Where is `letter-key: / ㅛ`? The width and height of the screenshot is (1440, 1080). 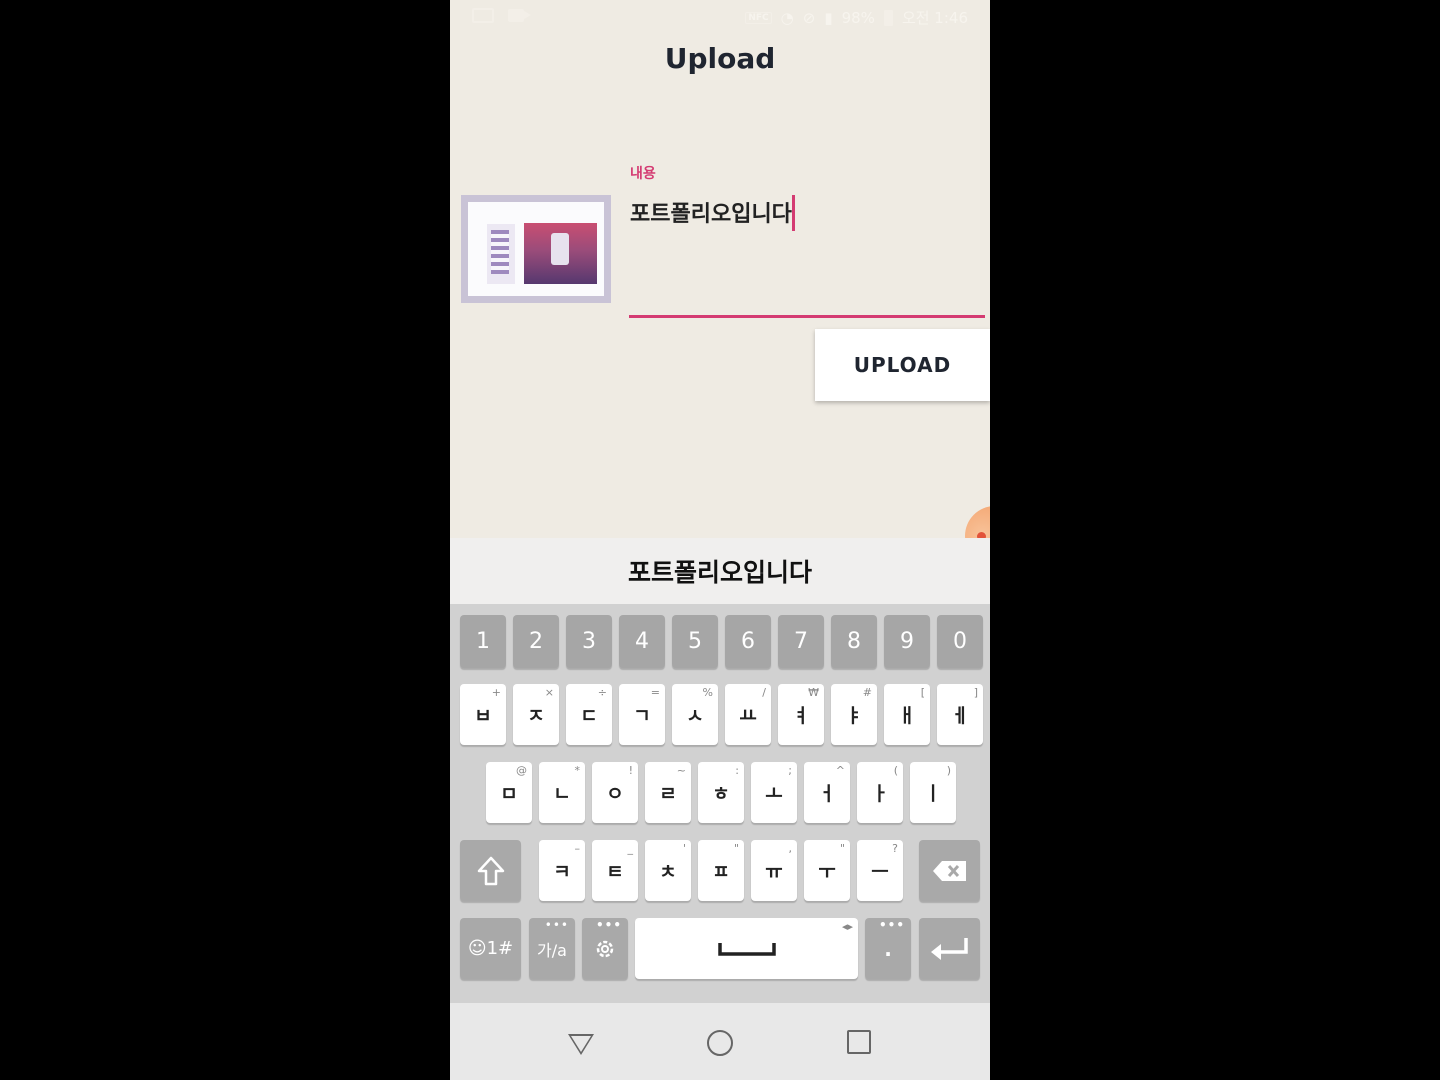 letter-key: / ㅛ is located at coordinates (748, 714).